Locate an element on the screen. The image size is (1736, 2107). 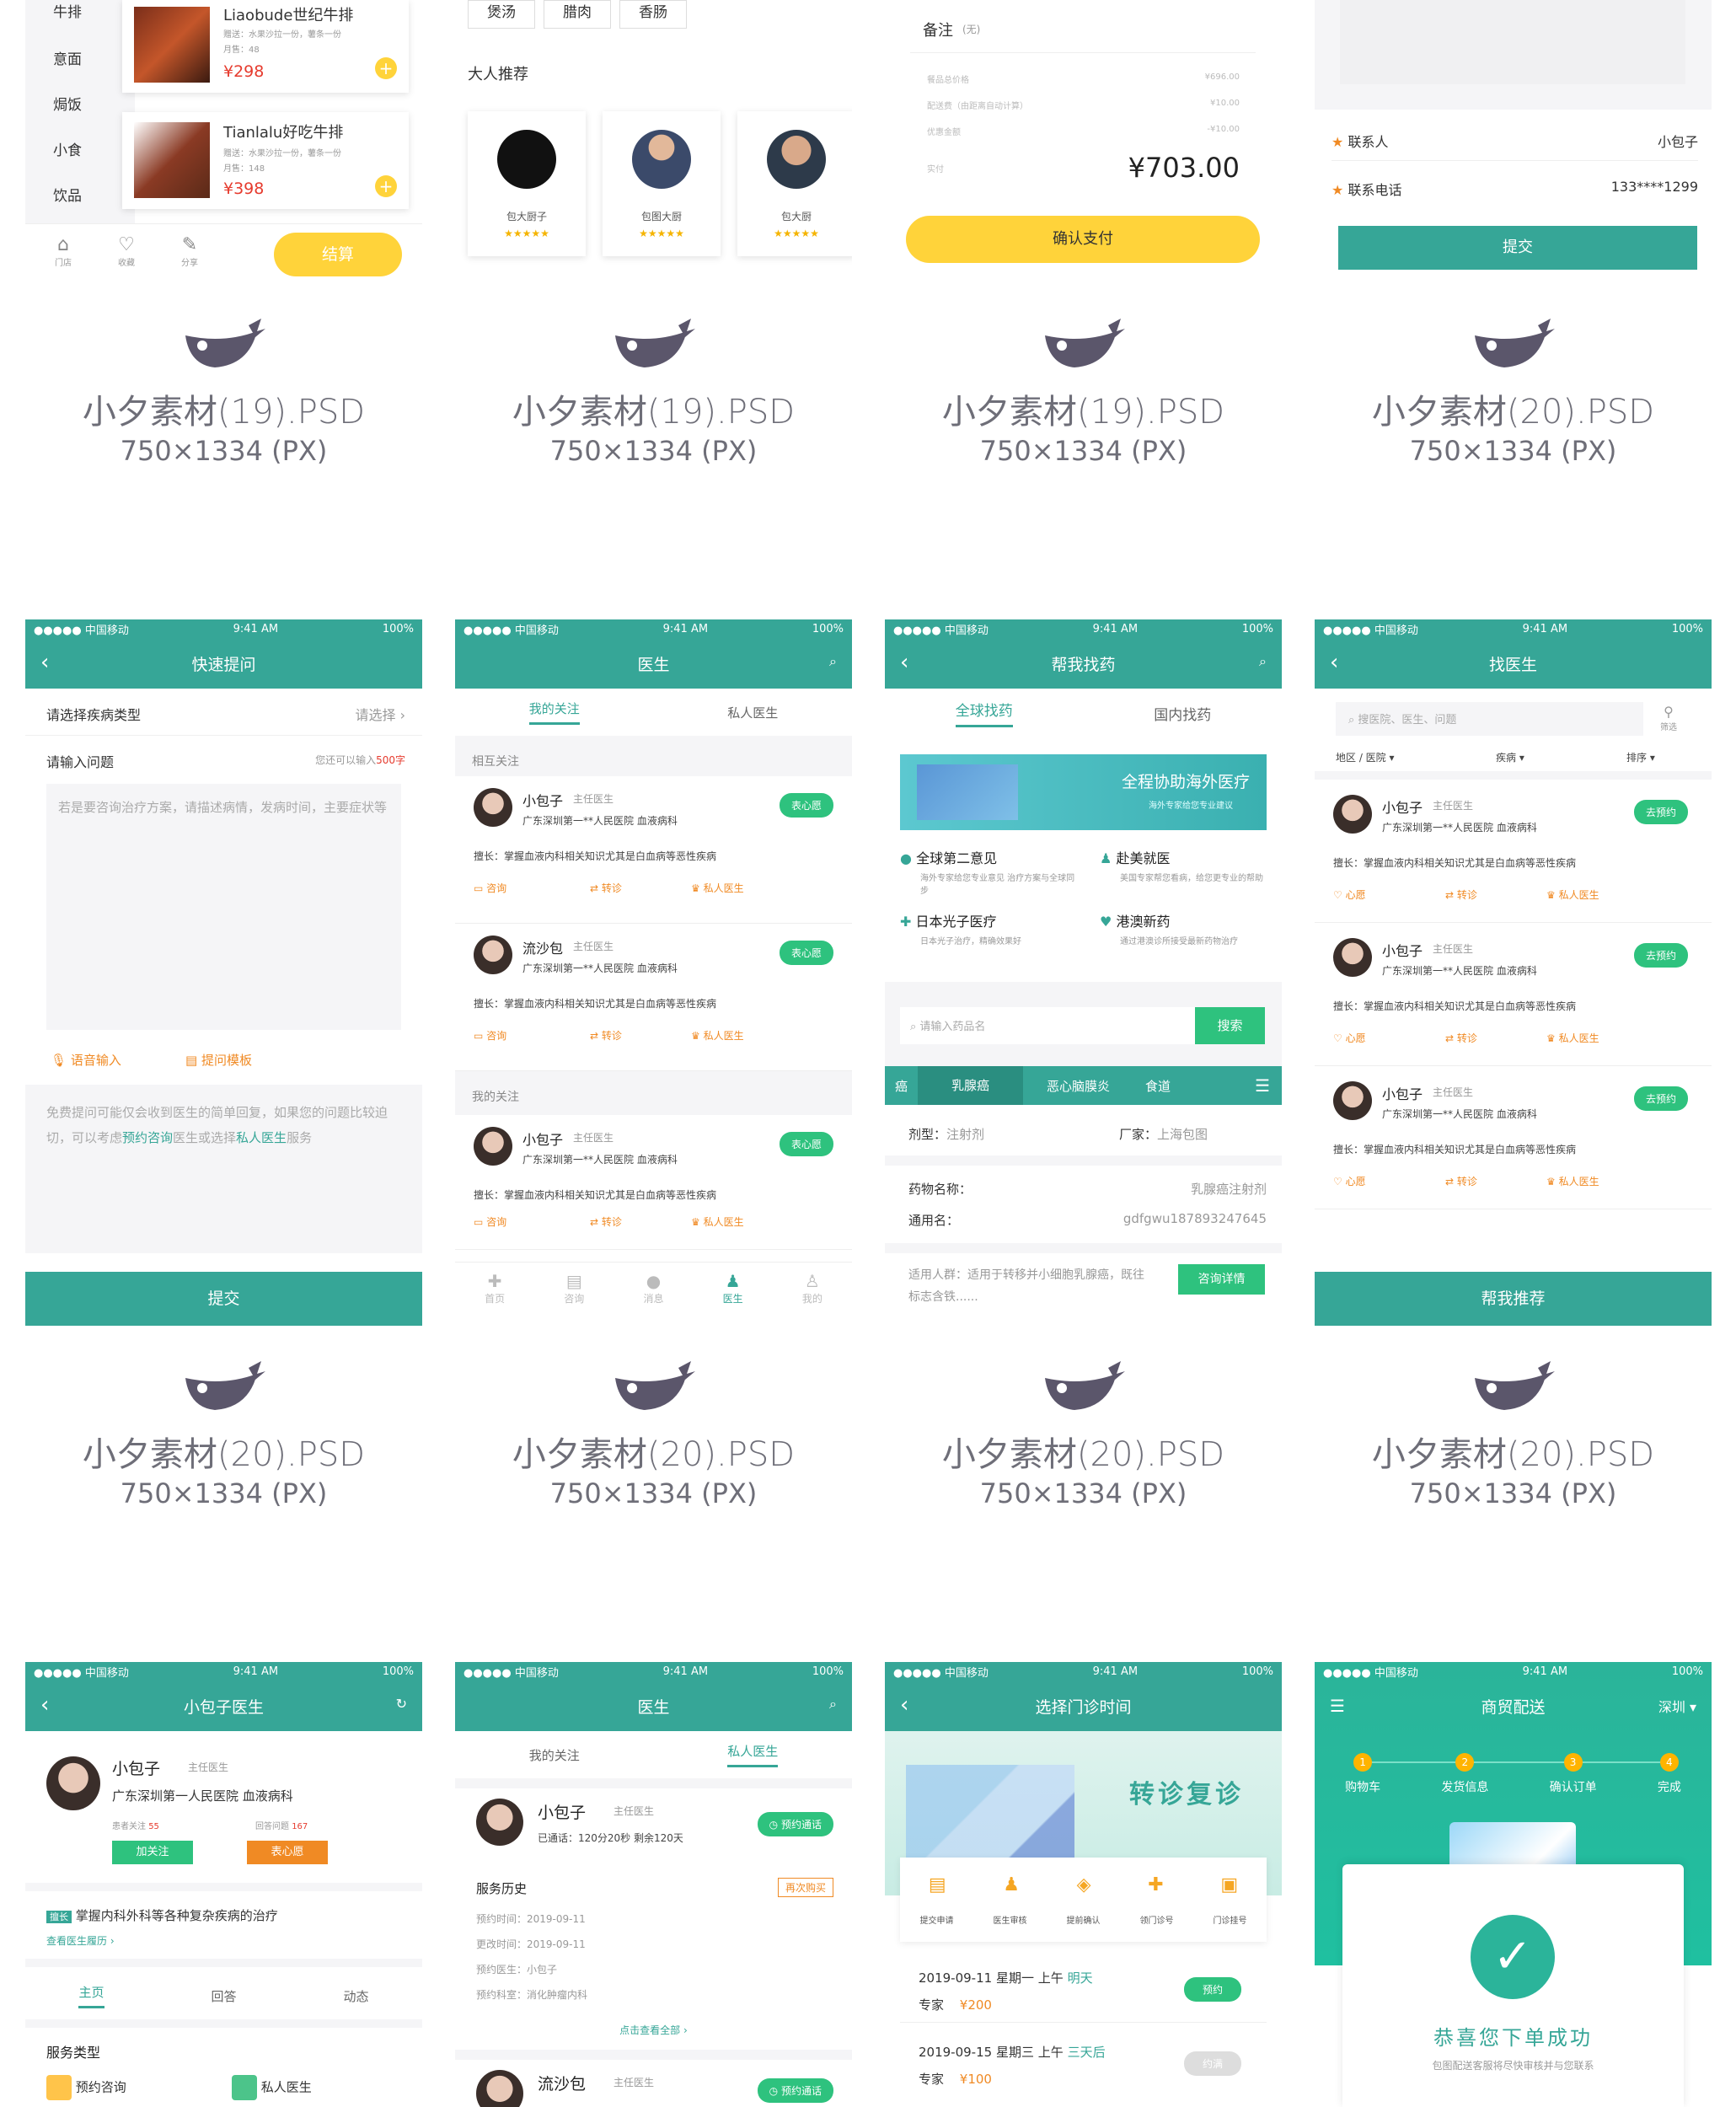
follow-button: 加关注 is located at coordinates (152, 1852).